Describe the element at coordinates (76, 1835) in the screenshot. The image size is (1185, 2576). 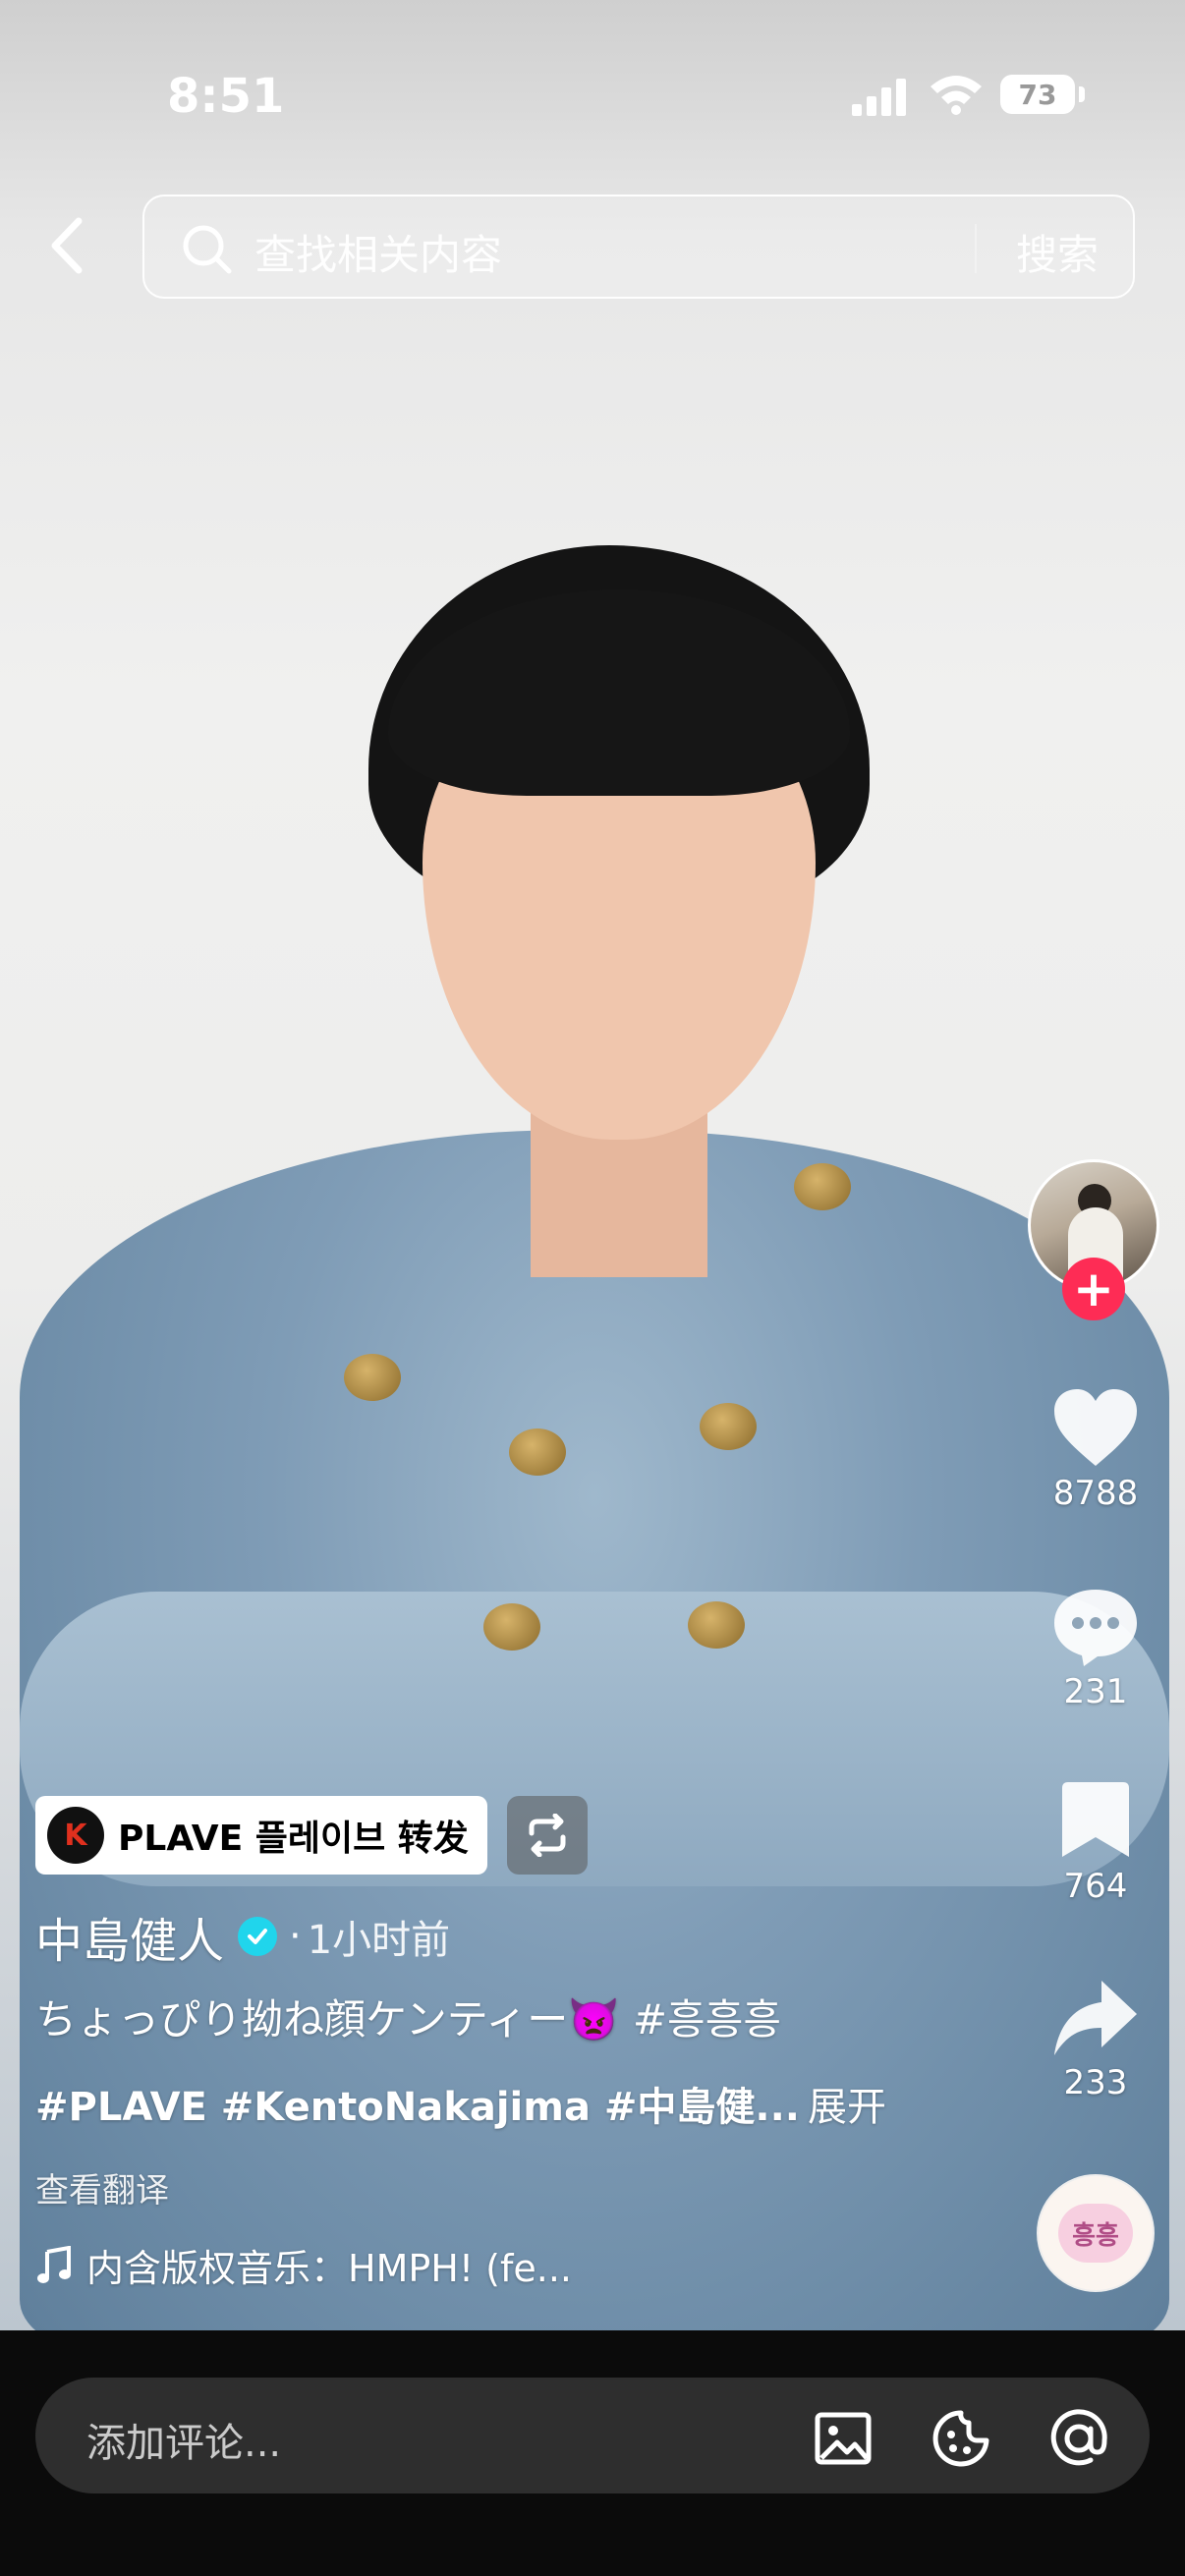
I see `repost-account-logo: K` at that location.